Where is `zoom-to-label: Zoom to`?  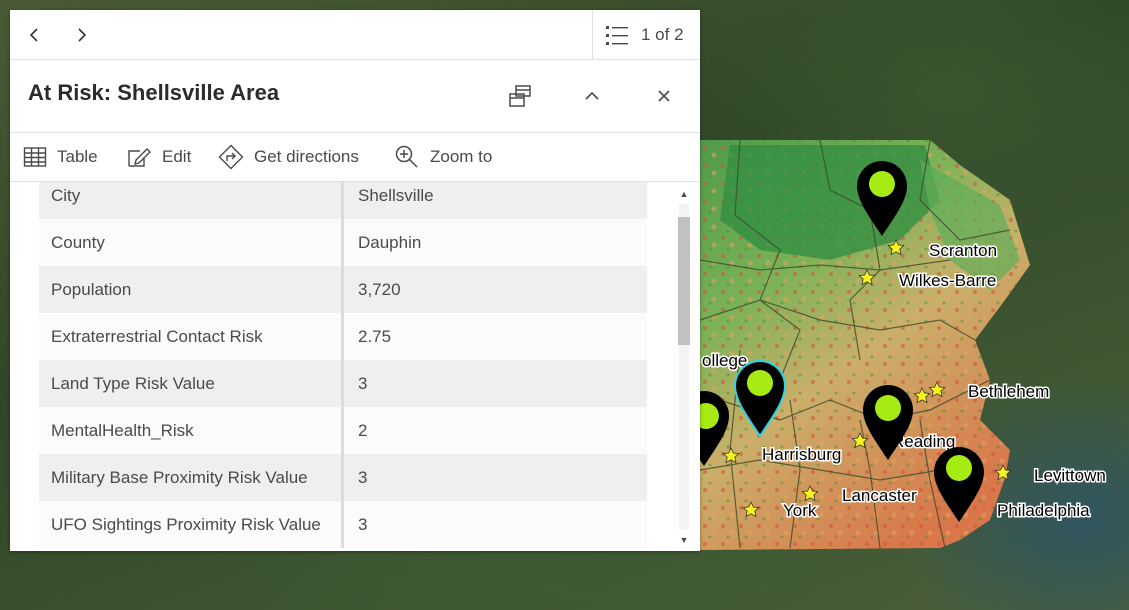 zoom-to-label: Zoom to is located at coordinates (461, 156).